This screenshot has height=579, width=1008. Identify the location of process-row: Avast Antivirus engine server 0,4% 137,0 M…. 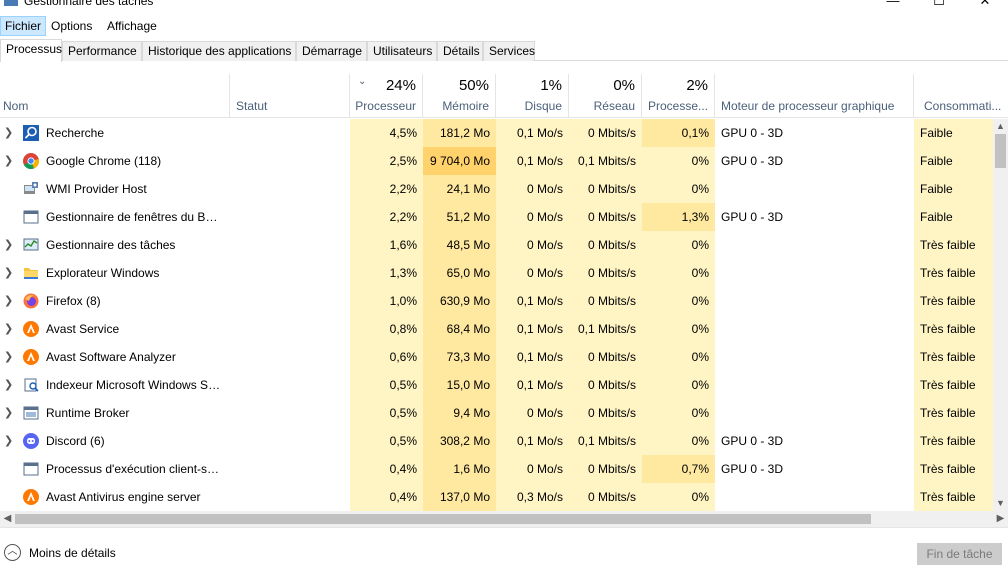
(496, 497).